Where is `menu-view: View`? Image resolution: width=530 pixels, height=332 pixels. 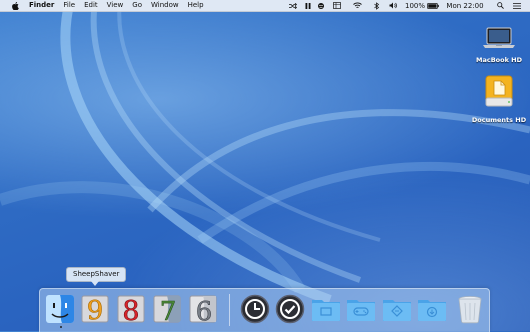
menu-view: View is located at coordinates (115, 5).